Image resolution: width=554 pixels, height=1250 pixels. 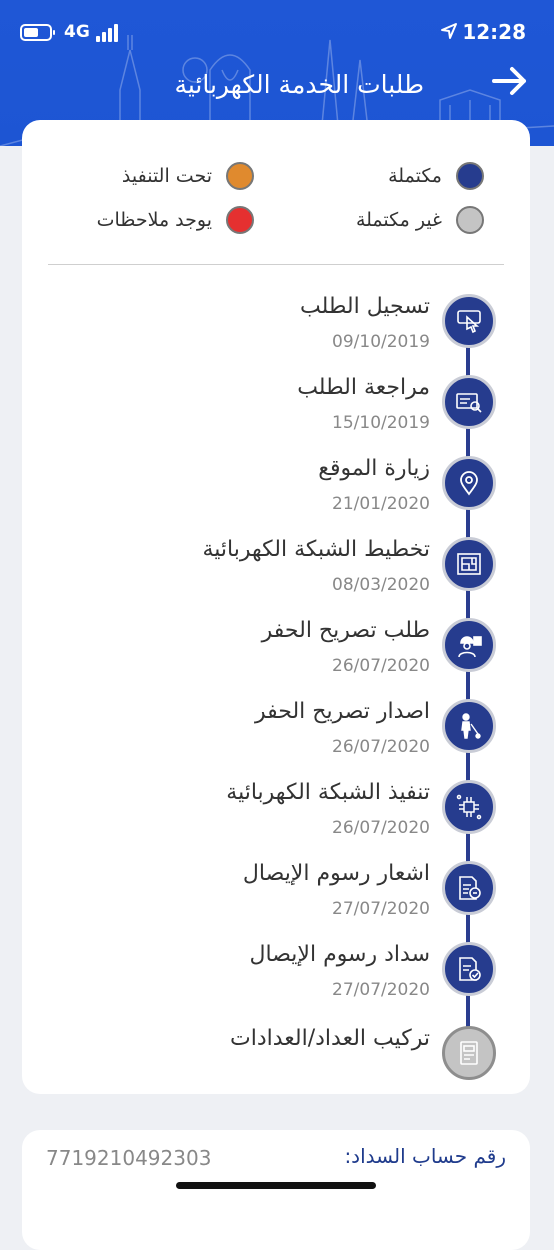 What do you see at coordinates (469, 969) in the screenshot?
I see `paid-invoice-icon` at bounding box center [469, 969].